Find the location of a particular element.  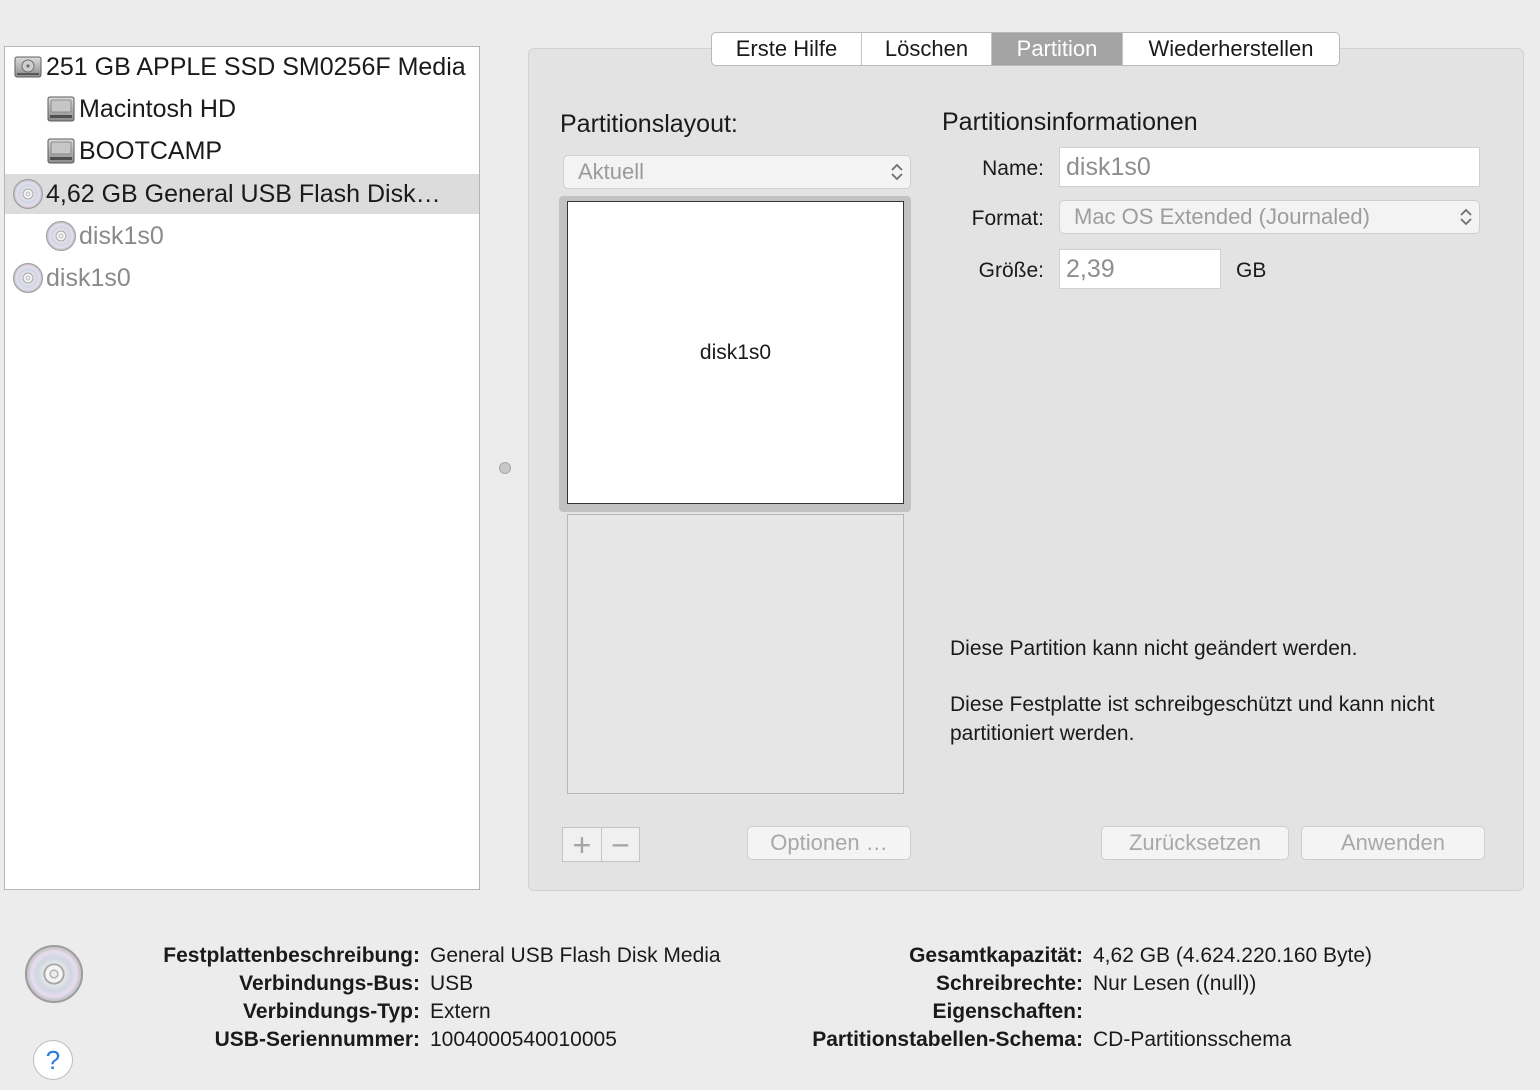

detail-row-permissions: Schreibrechte: Nur Lesen ((null)) is located at coordinates (1008, 986).